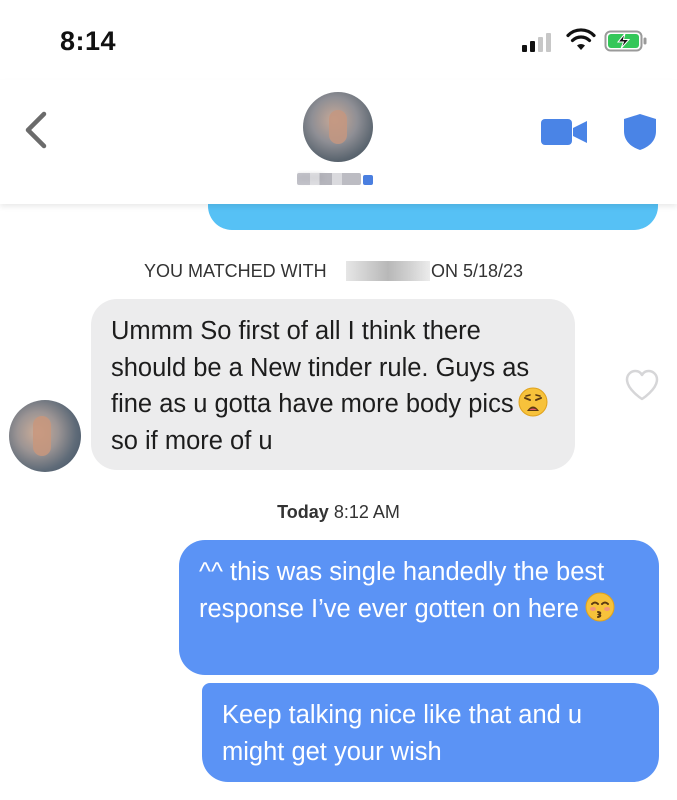  What do you see at coordinates (625, 41) in the screenshot?
I see `battery-charging-icon` at bounding box center [625, 41].